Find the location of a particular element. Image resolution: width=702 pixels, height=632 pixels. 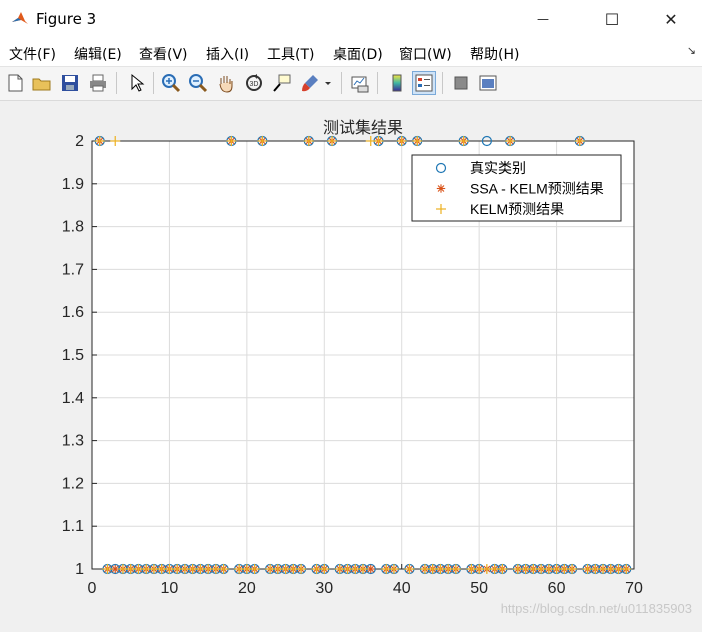

menu-tools: 工具(T) is located at coordinates (290, 54).